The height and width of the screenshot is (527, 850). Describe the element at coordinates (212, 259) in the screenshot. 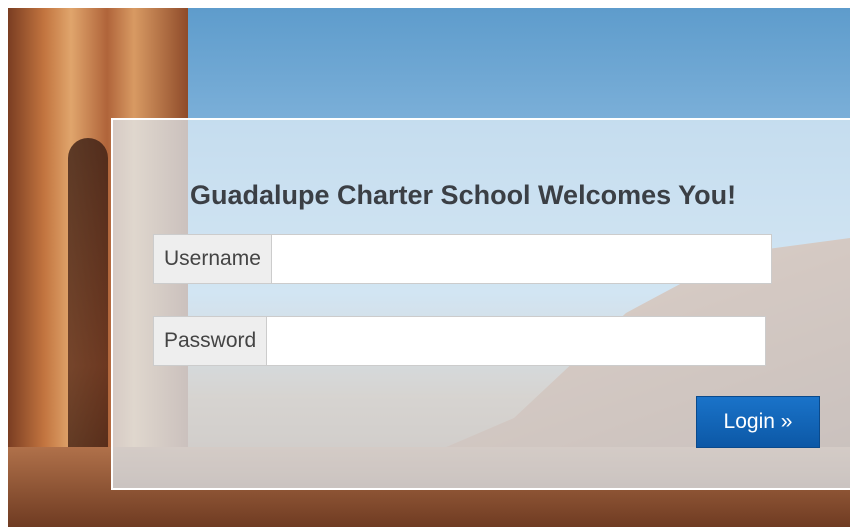

I see `username-label: Username` at that location.